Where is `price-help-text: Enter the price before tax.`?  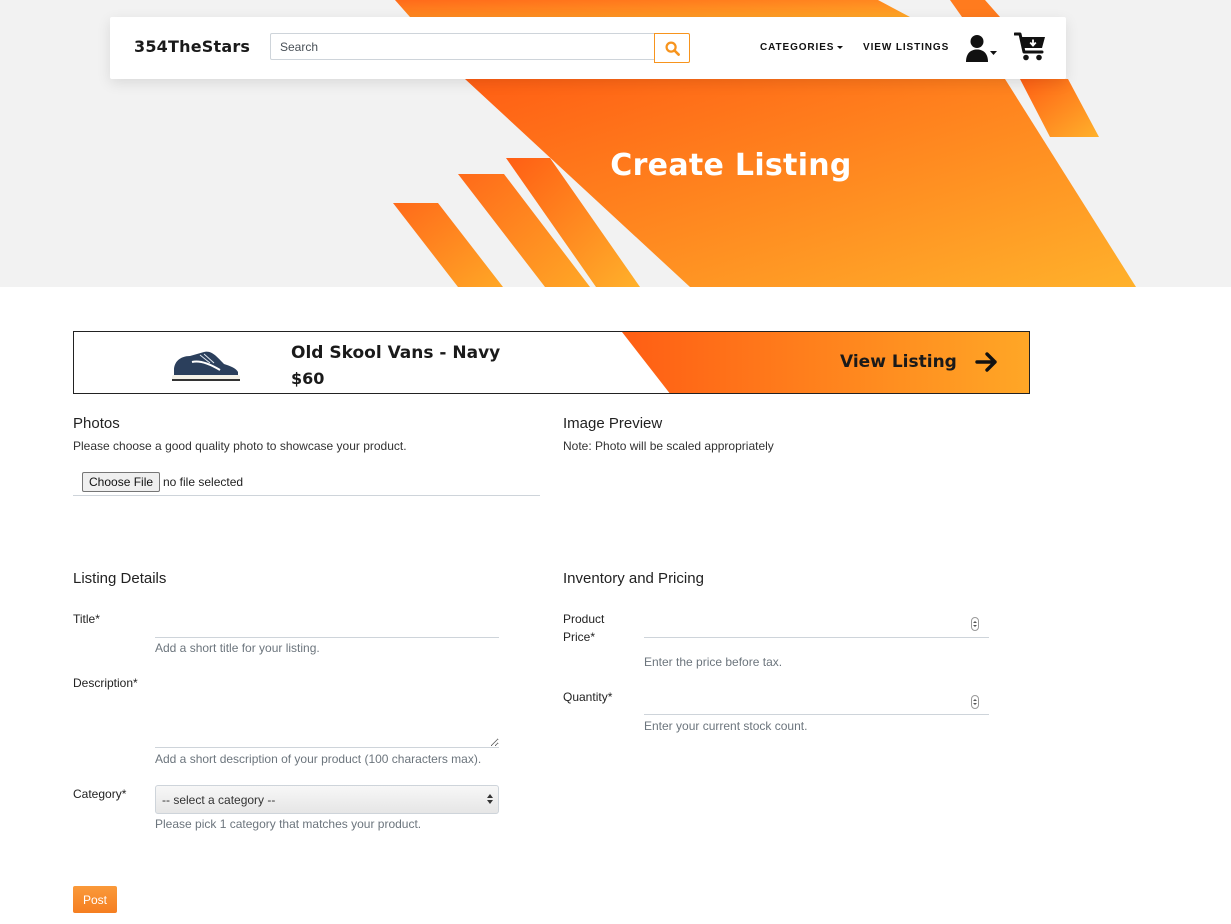 price-help-text: Enter the price before tax. is located at coordinates (713, 662).